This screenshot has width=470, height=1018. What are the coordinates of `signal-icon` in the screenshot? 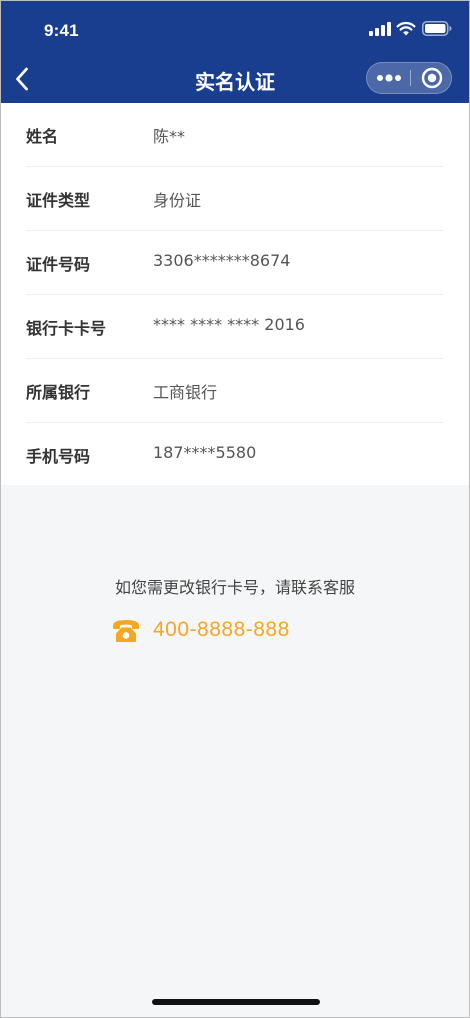 It's located at (380, 29).